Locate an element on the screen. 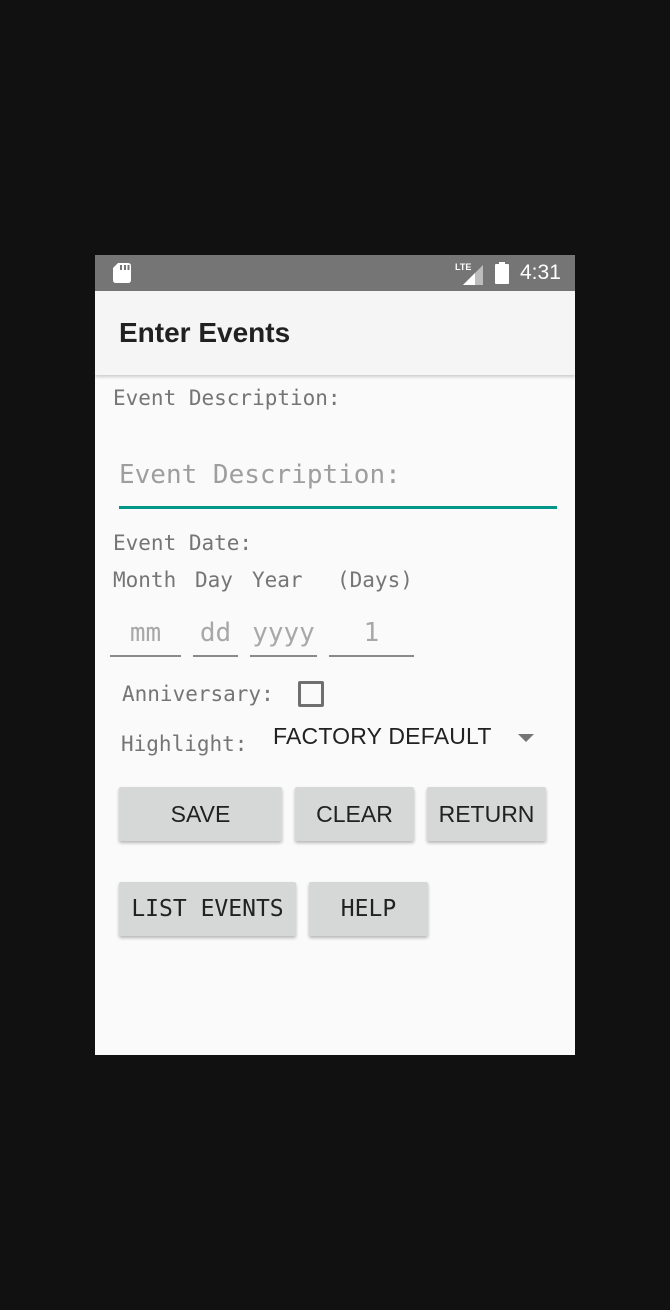 This screenshot has height=1310, width=670. day-label: Day is located at coordinates (214, 580).